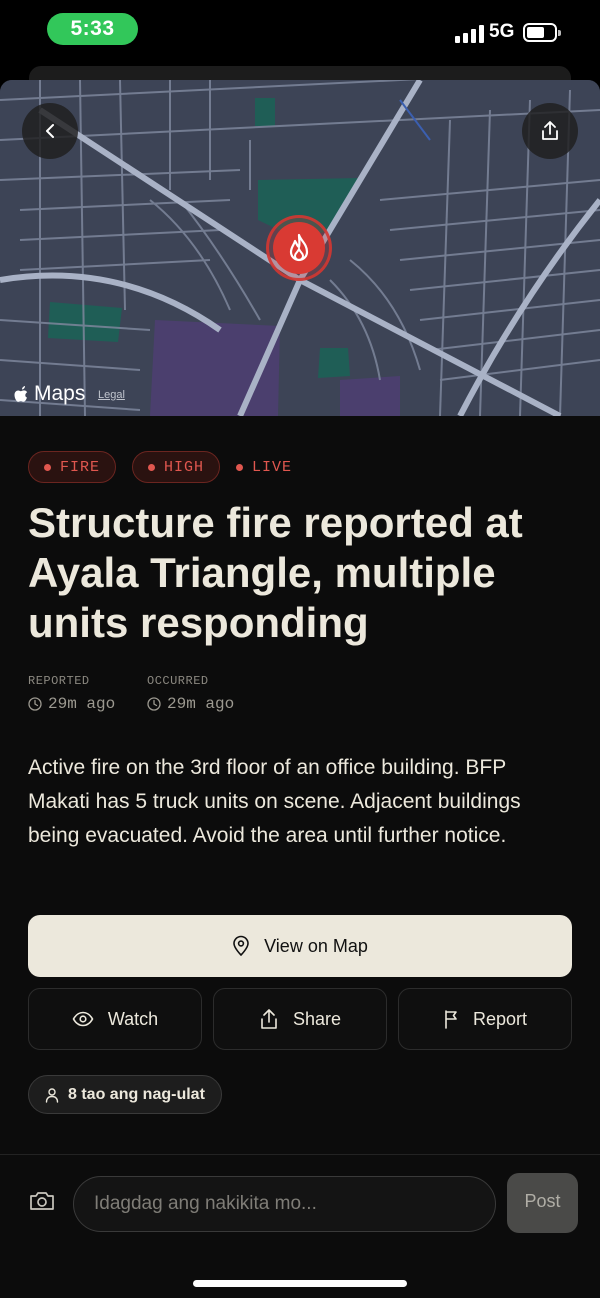 Image resolution: width=600 pixels, height=1298 pixels. What do you see at coordinates (542, 1203) in the screenshot?
I see `post-button: Post` at bounding box center [542, 1203].